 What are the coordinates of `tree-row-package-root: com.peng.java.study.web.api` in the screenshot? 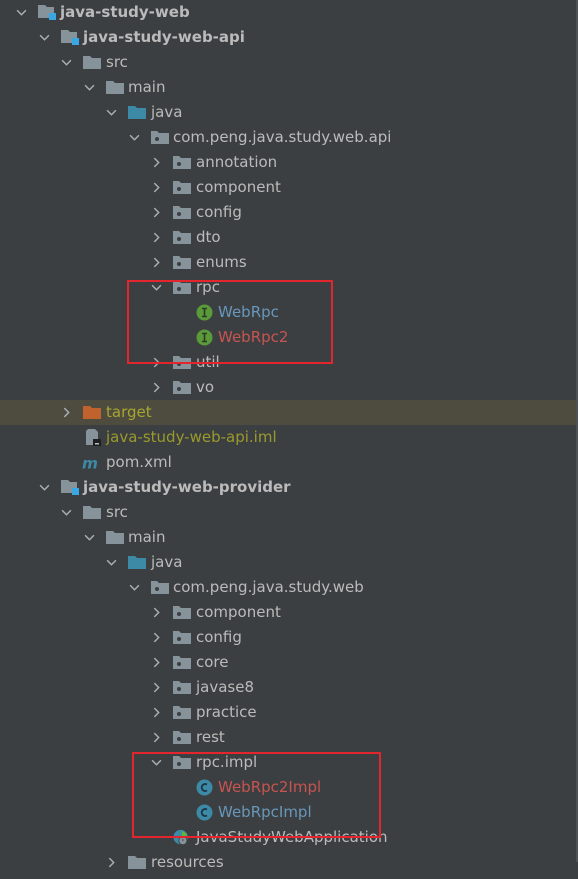 It's located at (288, 137).